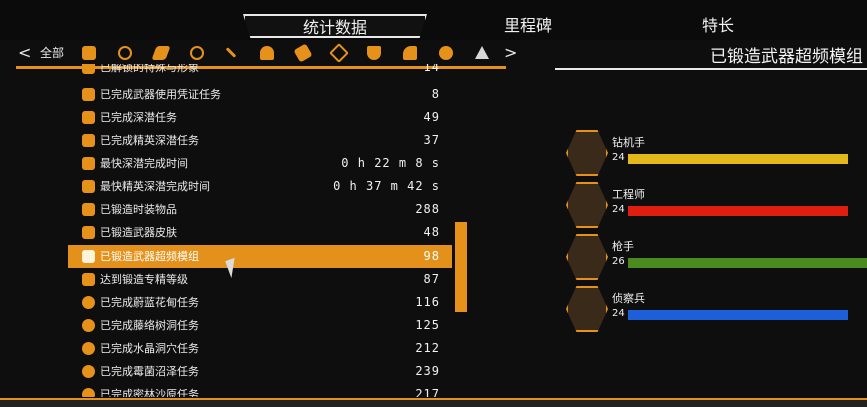  I want to click on stat-label: 已完成蔚蓝花甸任务, so click(149, 302).